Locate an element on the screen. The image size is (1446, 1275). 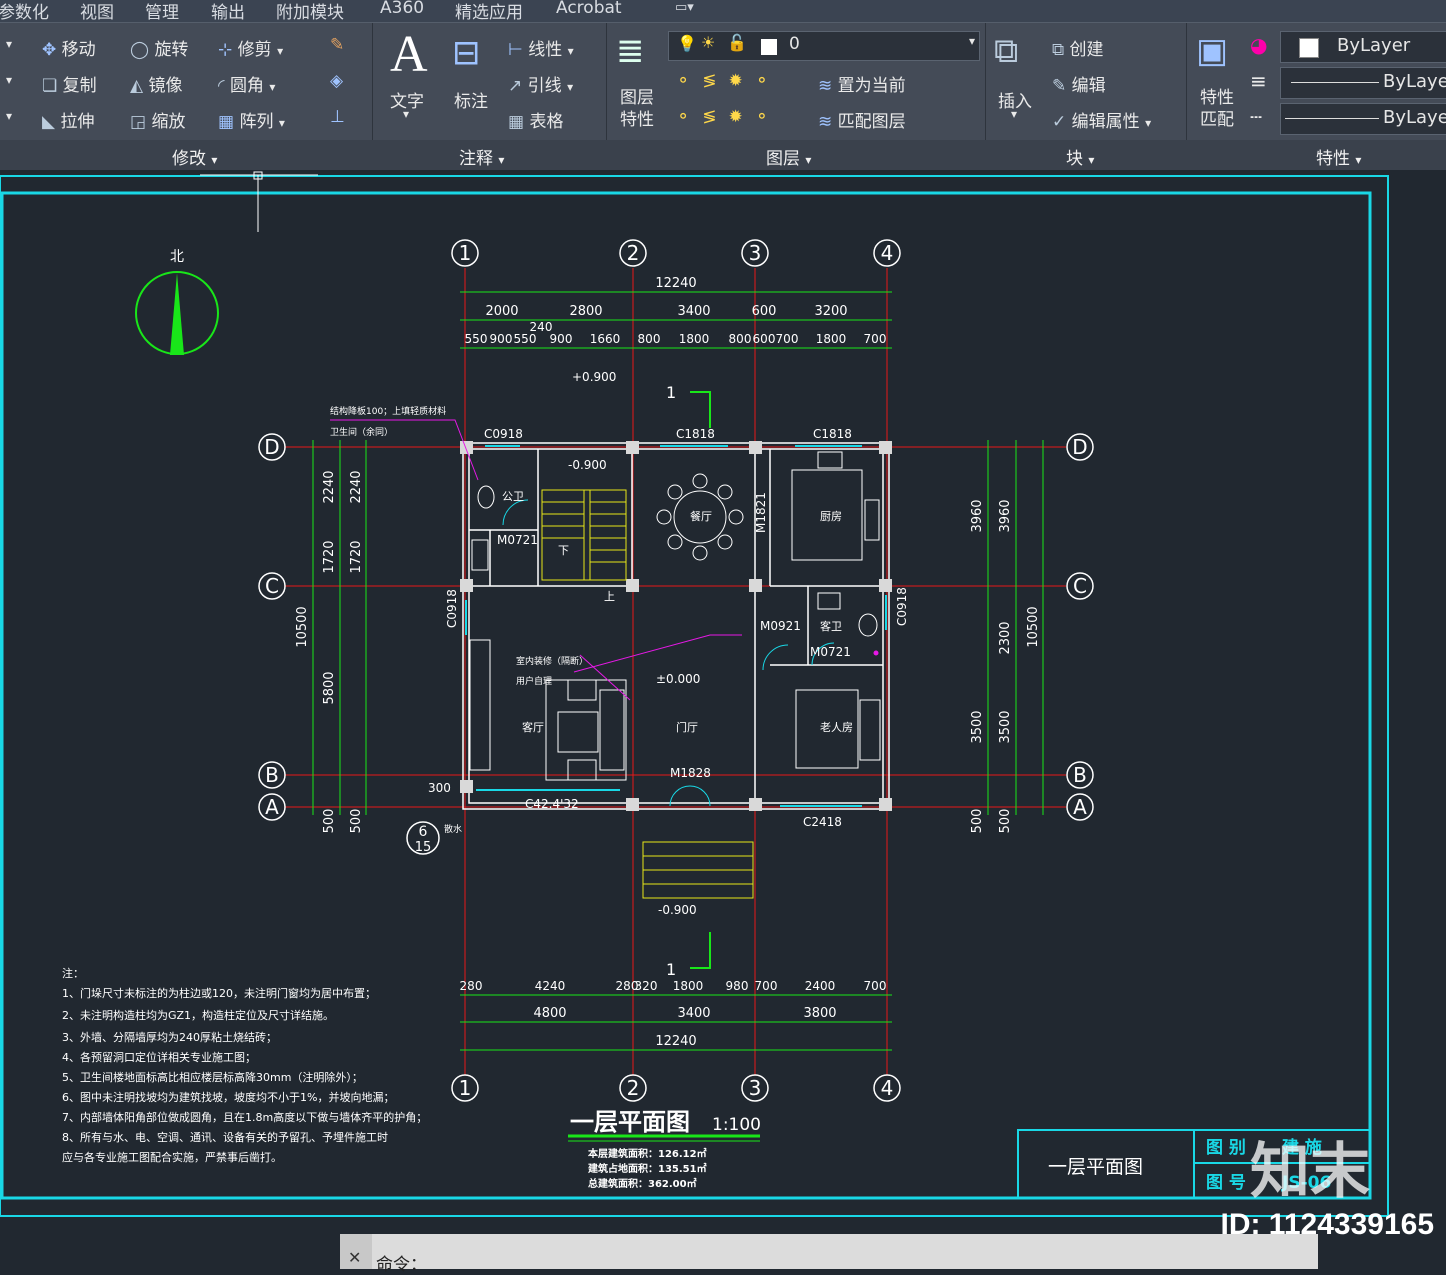
dimension-icon: ⊟ is located at coordinates (466, 53).